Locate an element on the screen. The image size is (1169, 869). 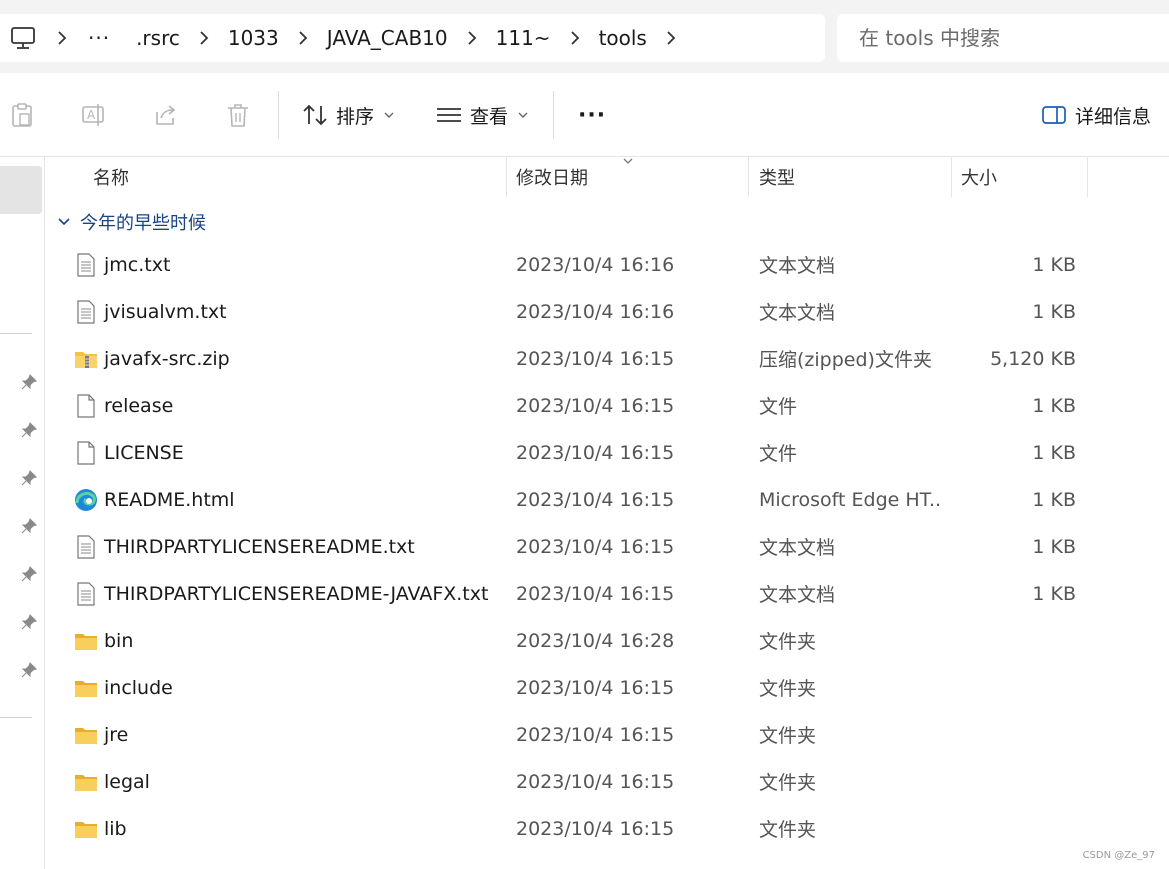
file-row: LICENSE 2023/10/4 16:15 文件 1 KB is located at coordinates (605, 452).